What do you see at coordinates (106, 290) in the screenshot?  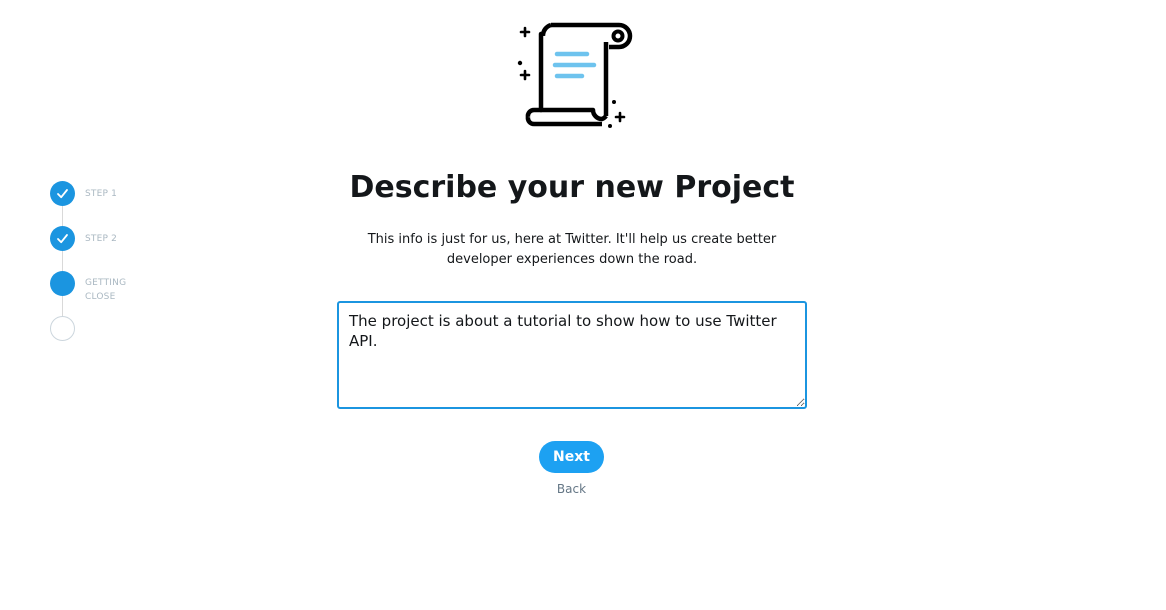 I see `step-3-label: GETTING CLOSE` at bounding box center [106, 290].